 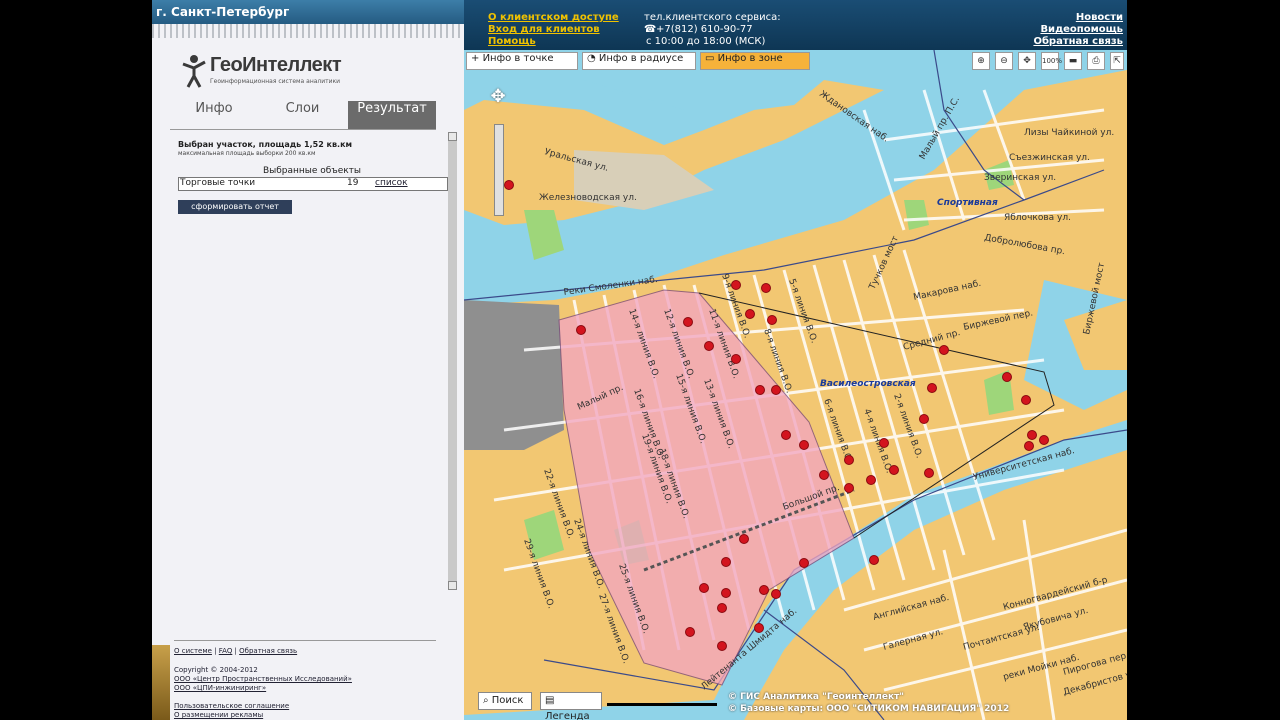 What do you see at coordinates (1099, 17) in the screenshot?
I see `news-link: Новости` at bounding box center [1099, 17].